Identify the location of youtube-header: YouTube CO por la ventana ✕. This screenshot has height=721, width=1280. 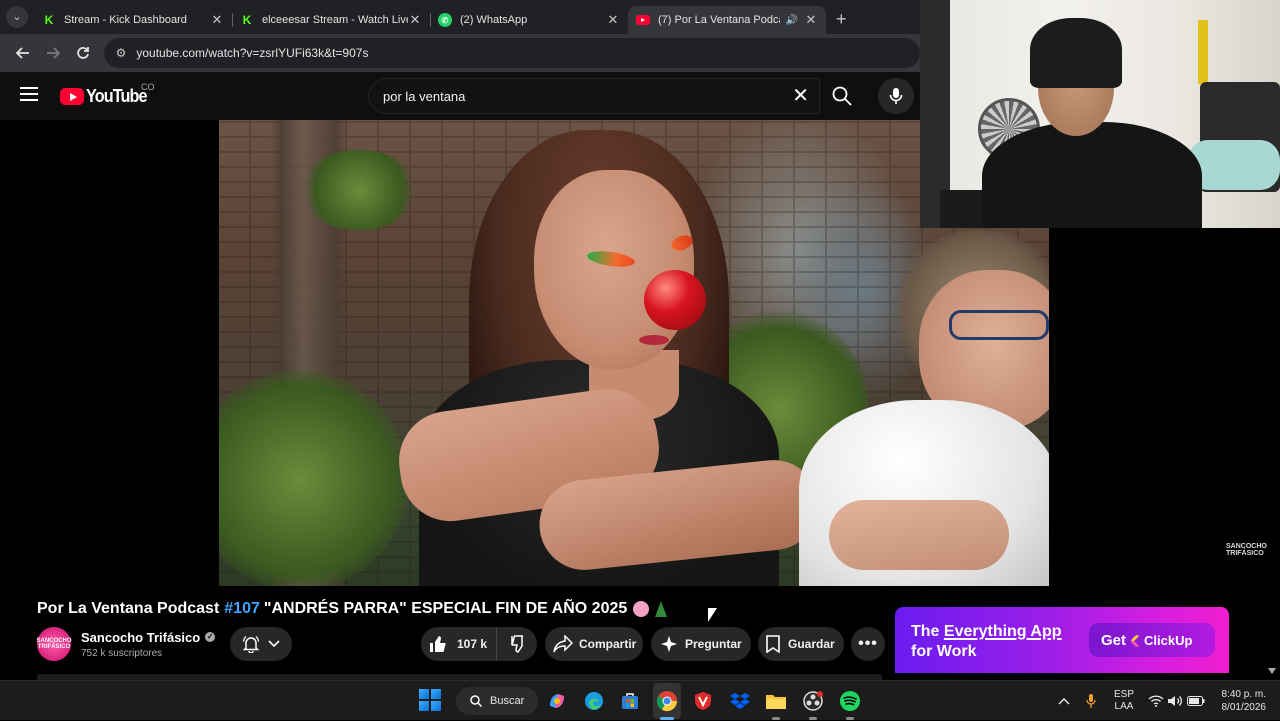
(460, 96).